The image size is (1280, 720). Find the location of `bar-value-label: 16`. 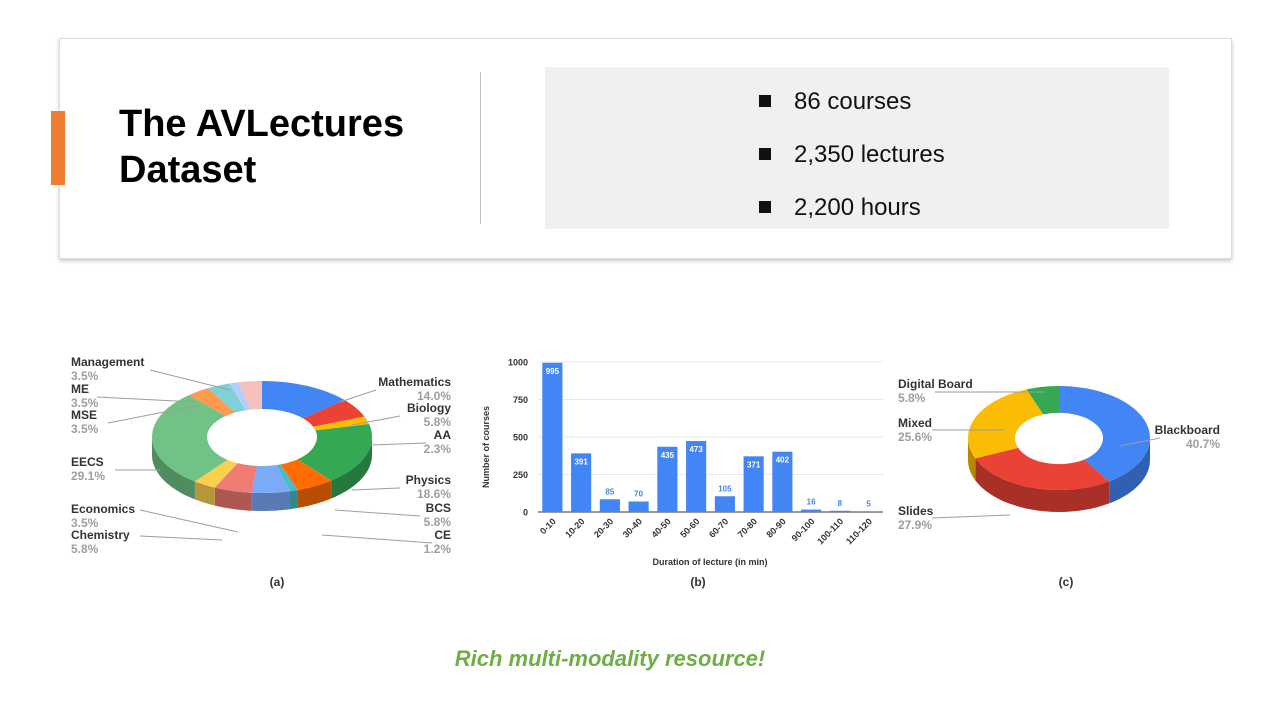

bar-value-label: 16 is located at coordinates (811, 502).